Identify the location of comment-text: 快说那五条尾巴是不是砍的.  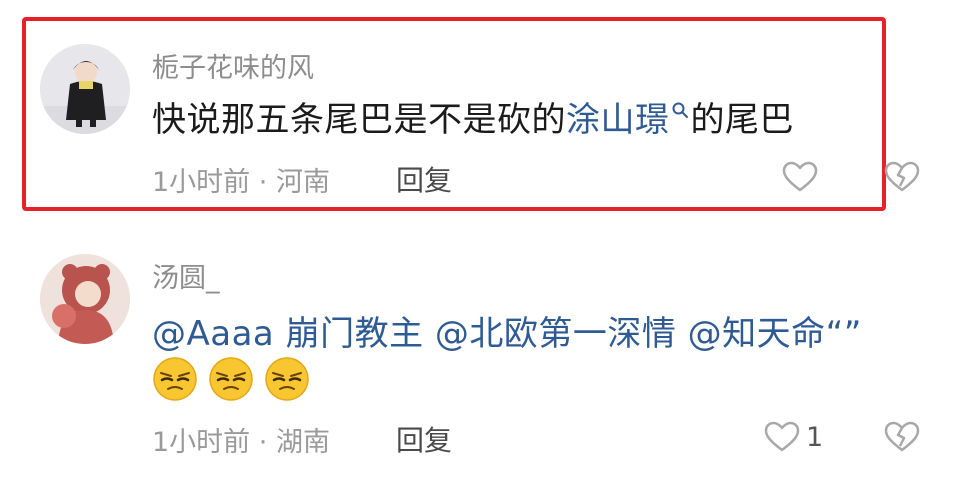
(359, 120).